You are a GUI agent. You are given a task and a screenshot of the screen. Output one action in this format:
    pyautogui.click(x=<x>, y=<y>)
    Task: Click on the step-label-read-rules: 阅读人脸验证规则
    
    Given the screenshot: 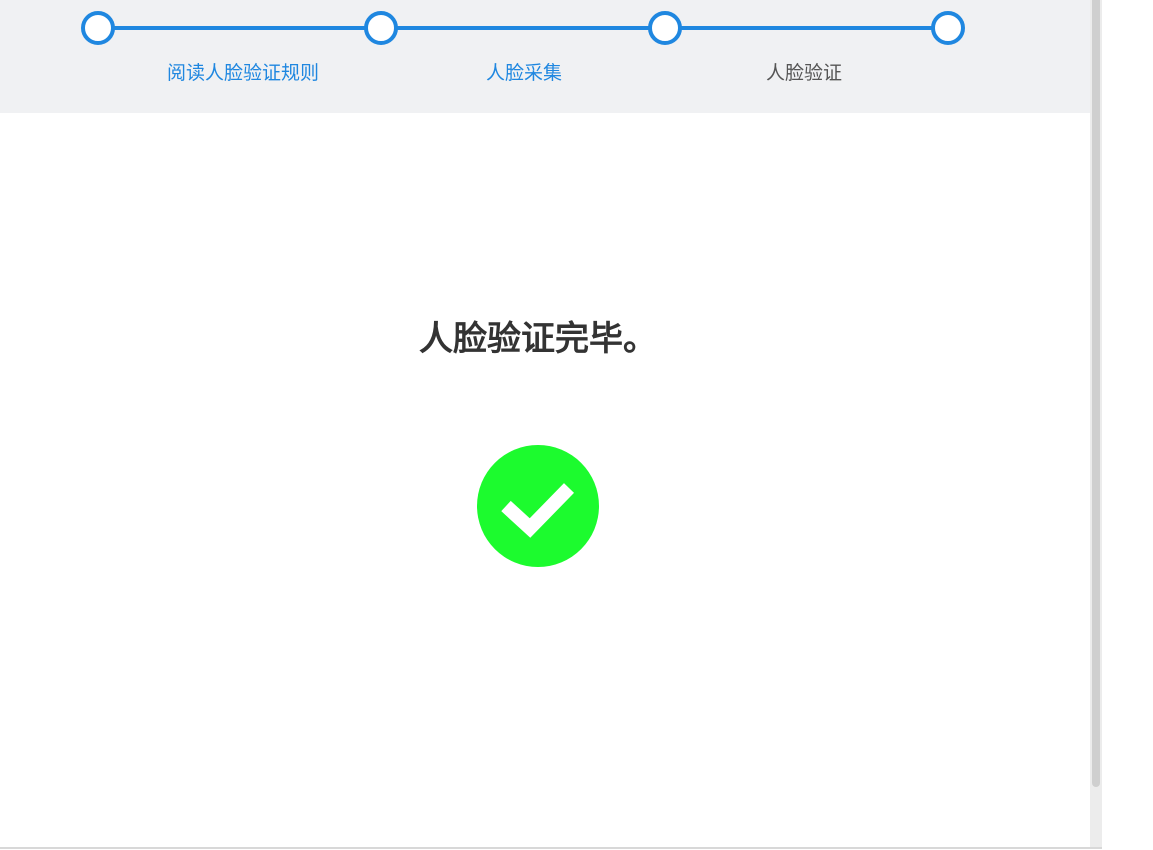 What is the action you would take?
    pyautogui.click(x=243, y=73)
    